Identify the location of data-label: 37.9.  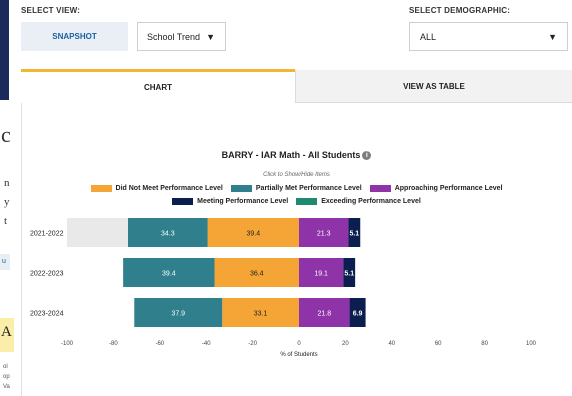
(178, 314).